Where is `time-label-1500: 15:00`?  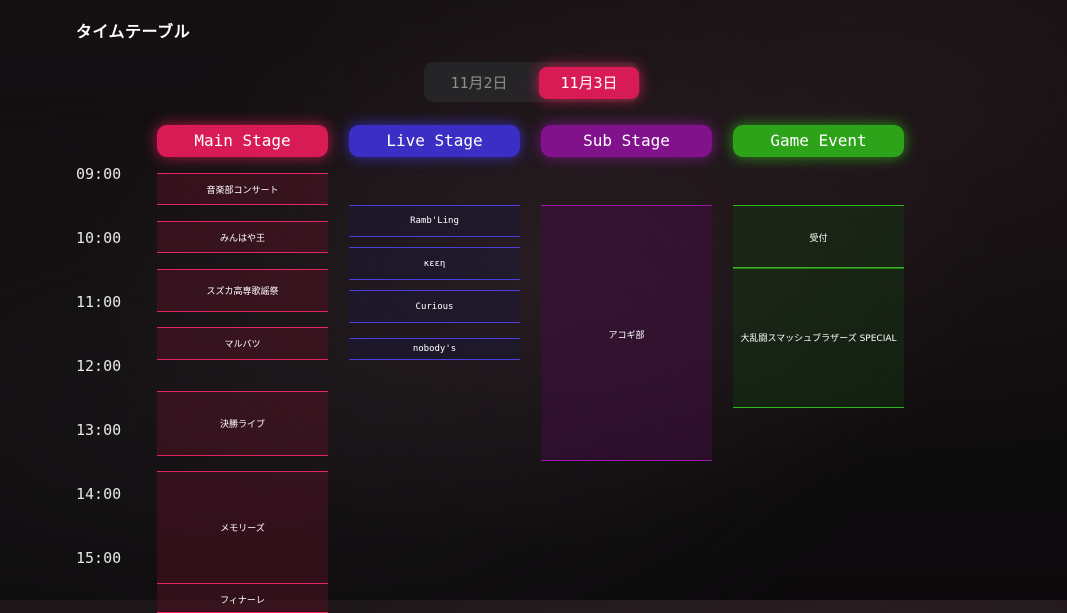 time-label-1500: 15:00 is located at coordinates (99, 558).